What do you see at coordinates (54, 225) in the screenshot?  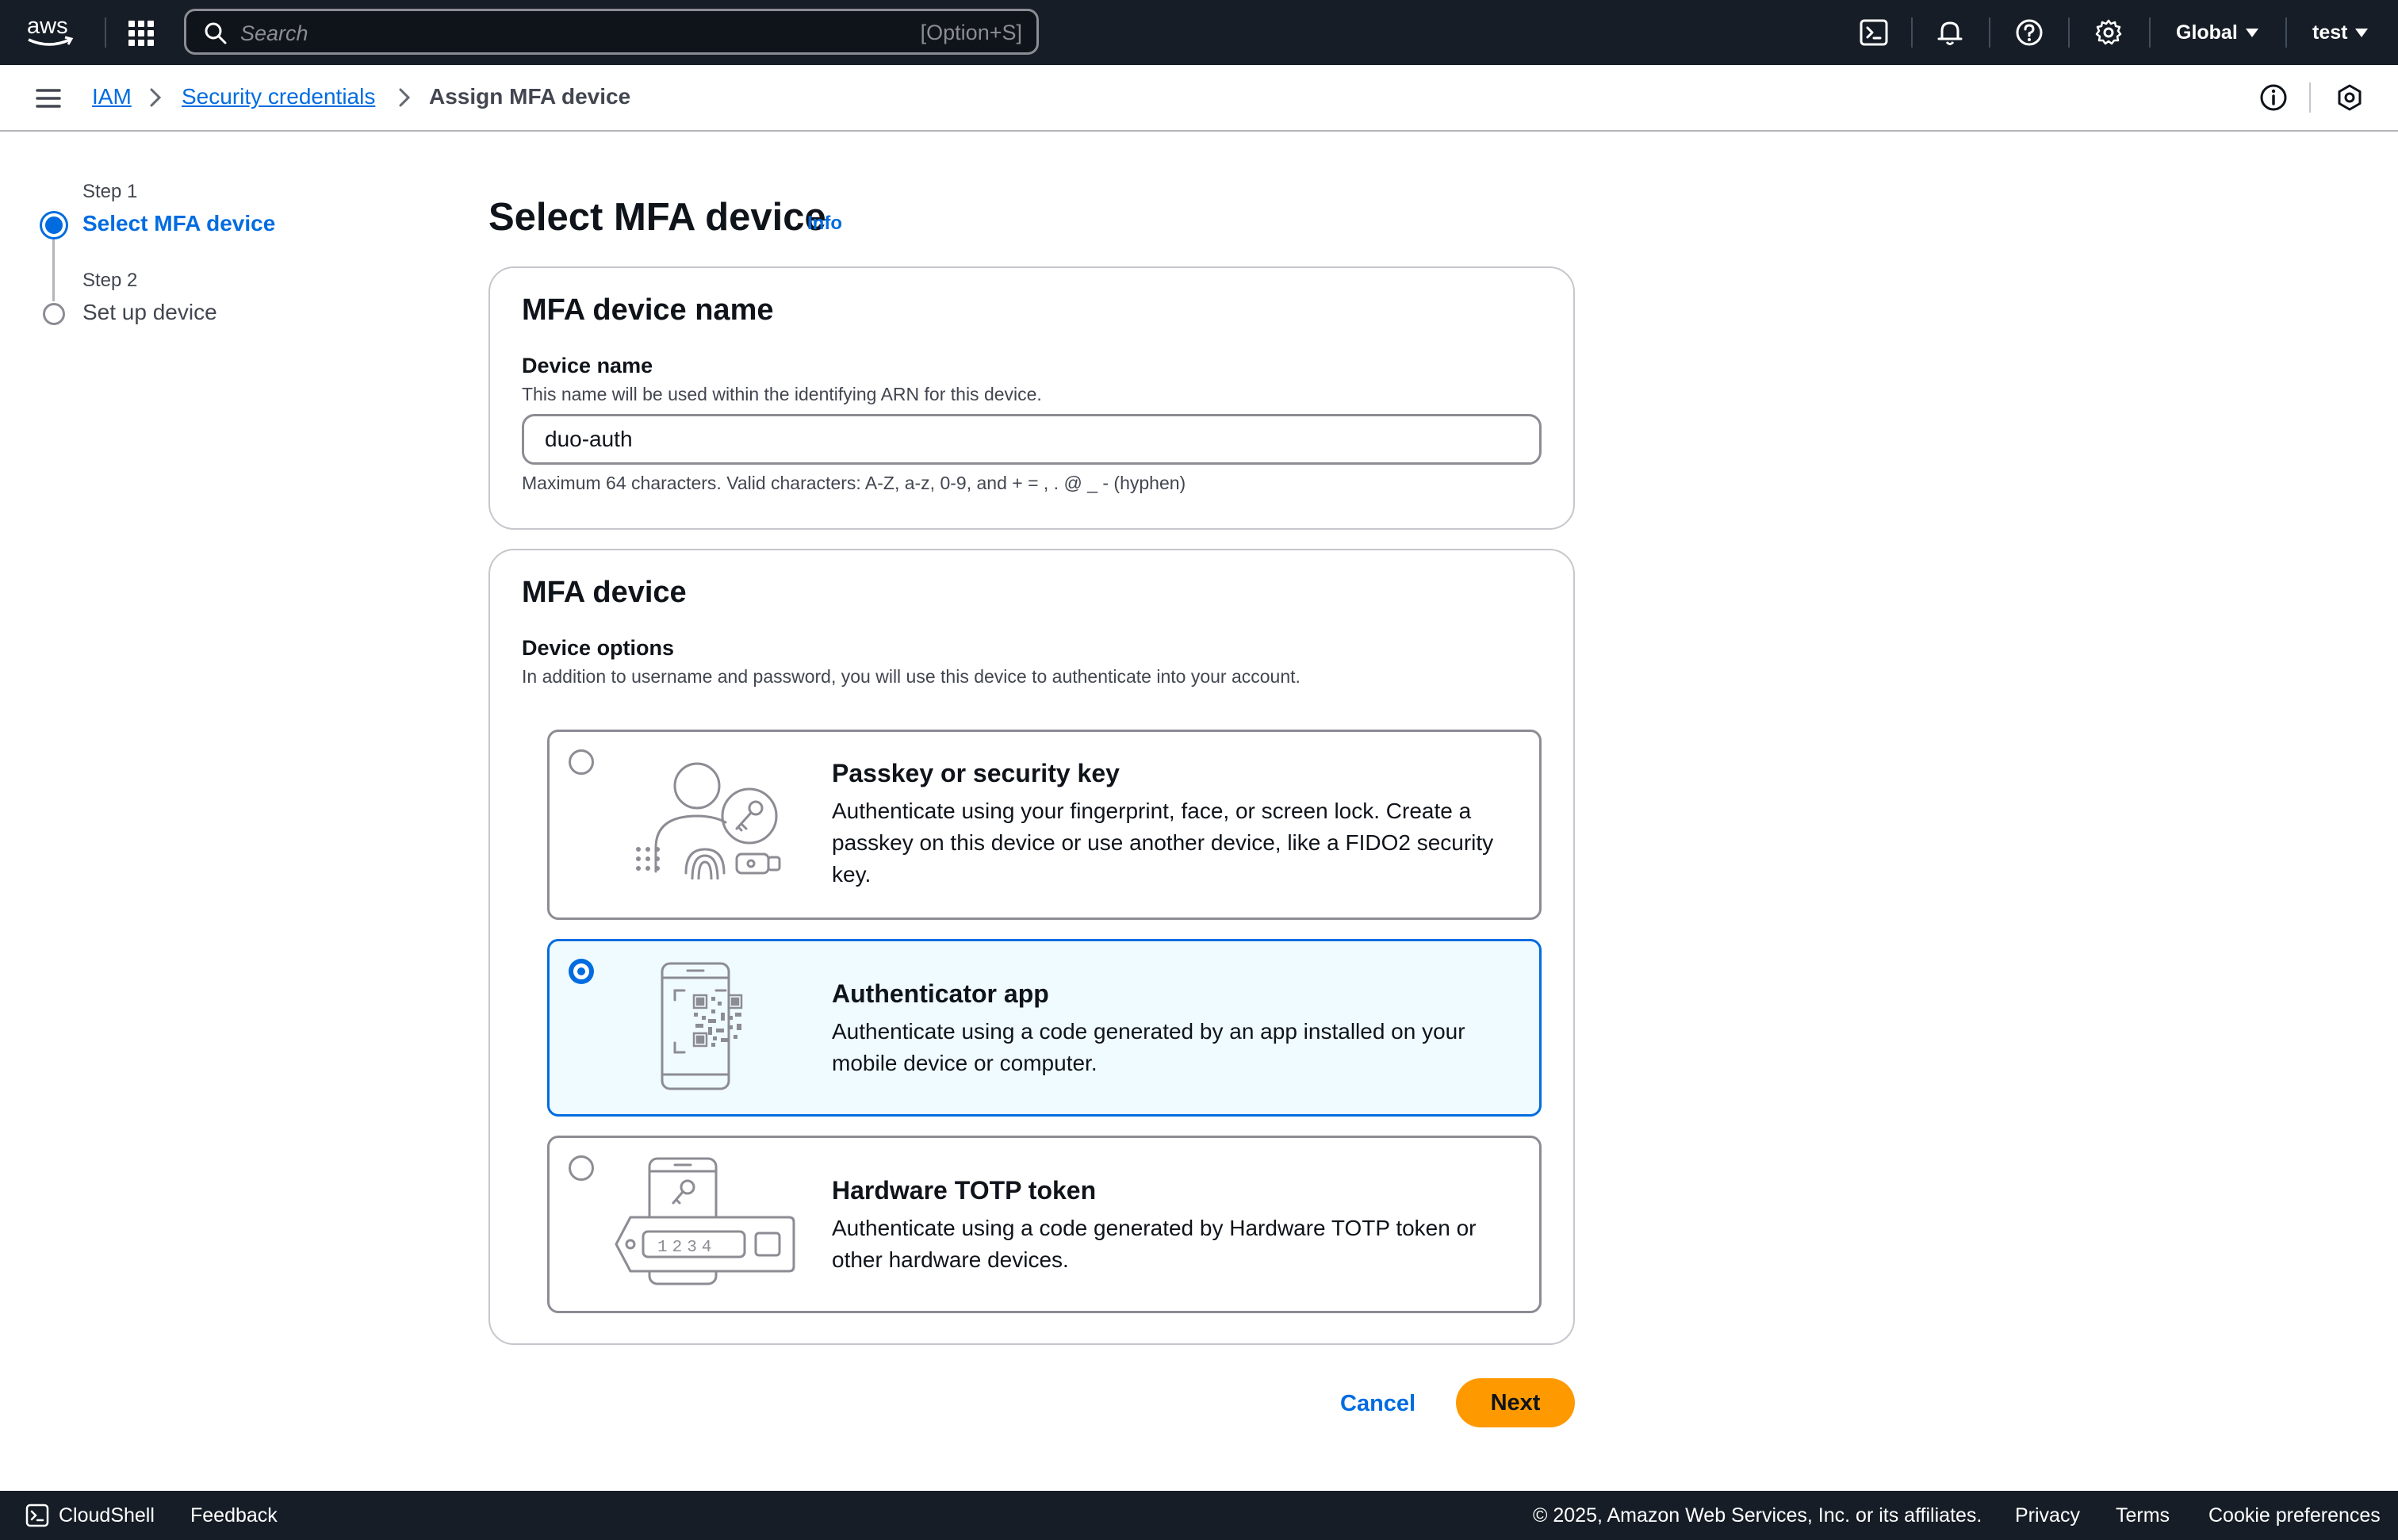 I see `step-1-indicator` at bounding box center [54, 225].